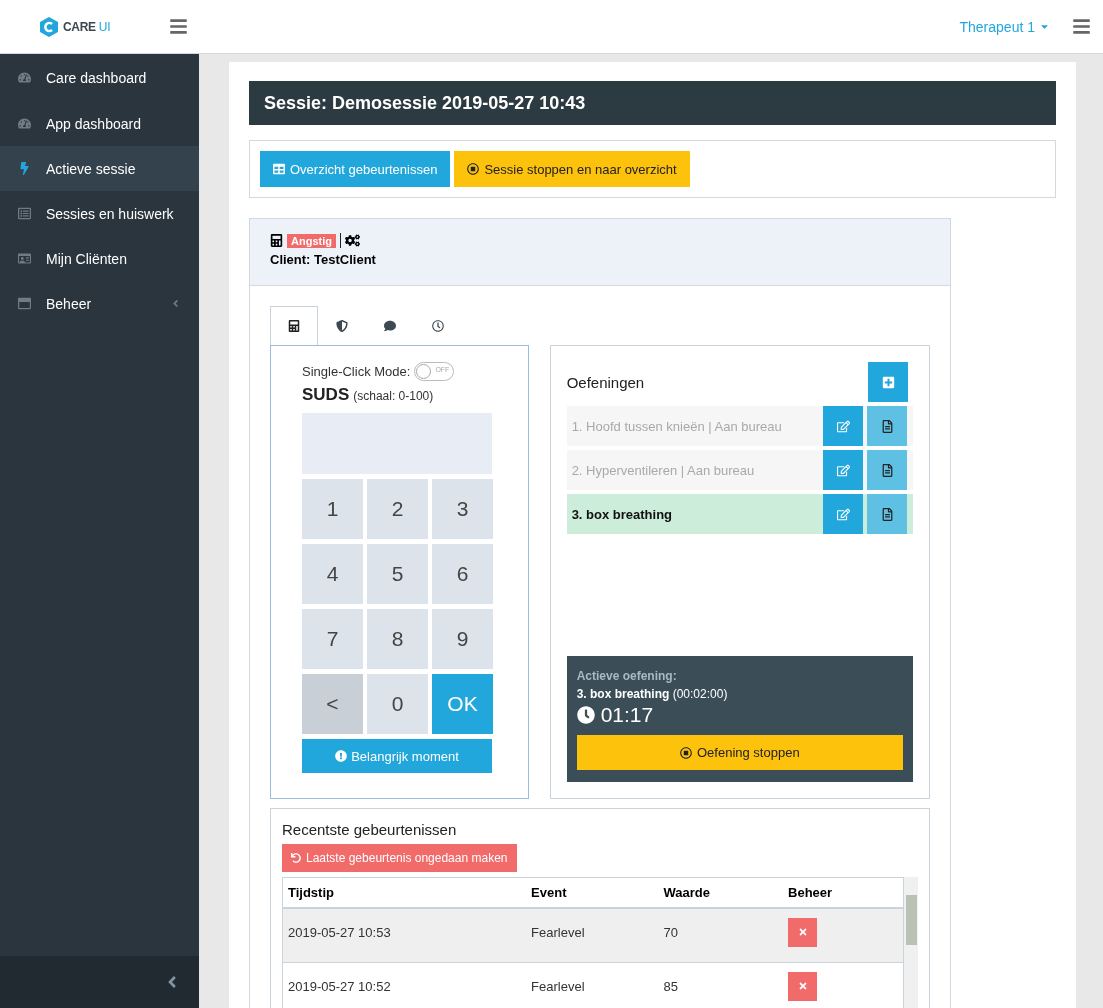 The image size is (1103, 1008). I want to click on suds-title: SUDS, so click(326, 395).